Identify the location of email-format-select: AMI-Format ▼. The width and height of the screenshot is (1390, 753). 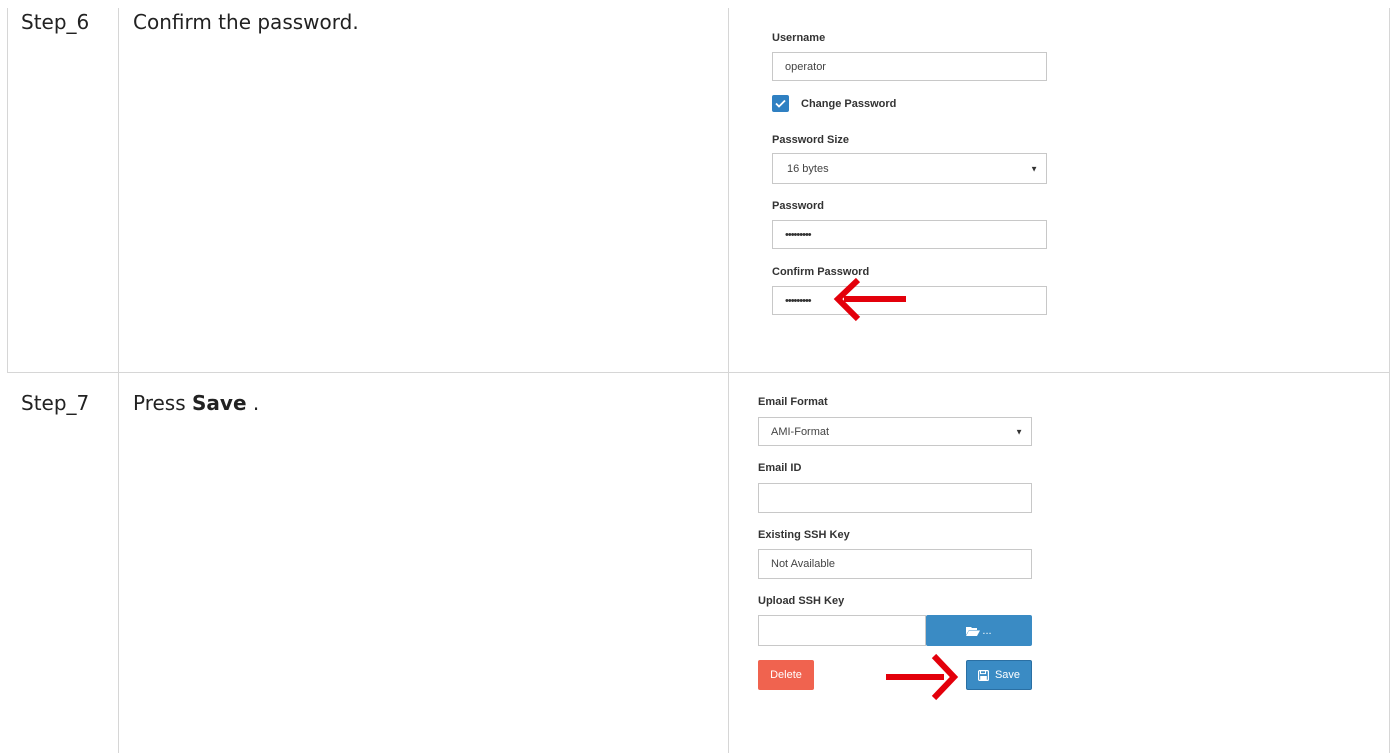
(895, 431).